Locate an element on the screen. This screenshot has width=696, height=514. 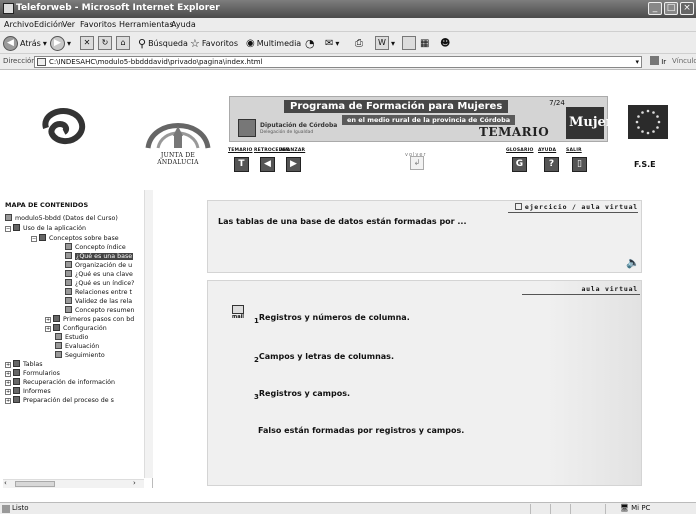
favorites-button: ☆ Favoritos is located at coordinates (214, 43).